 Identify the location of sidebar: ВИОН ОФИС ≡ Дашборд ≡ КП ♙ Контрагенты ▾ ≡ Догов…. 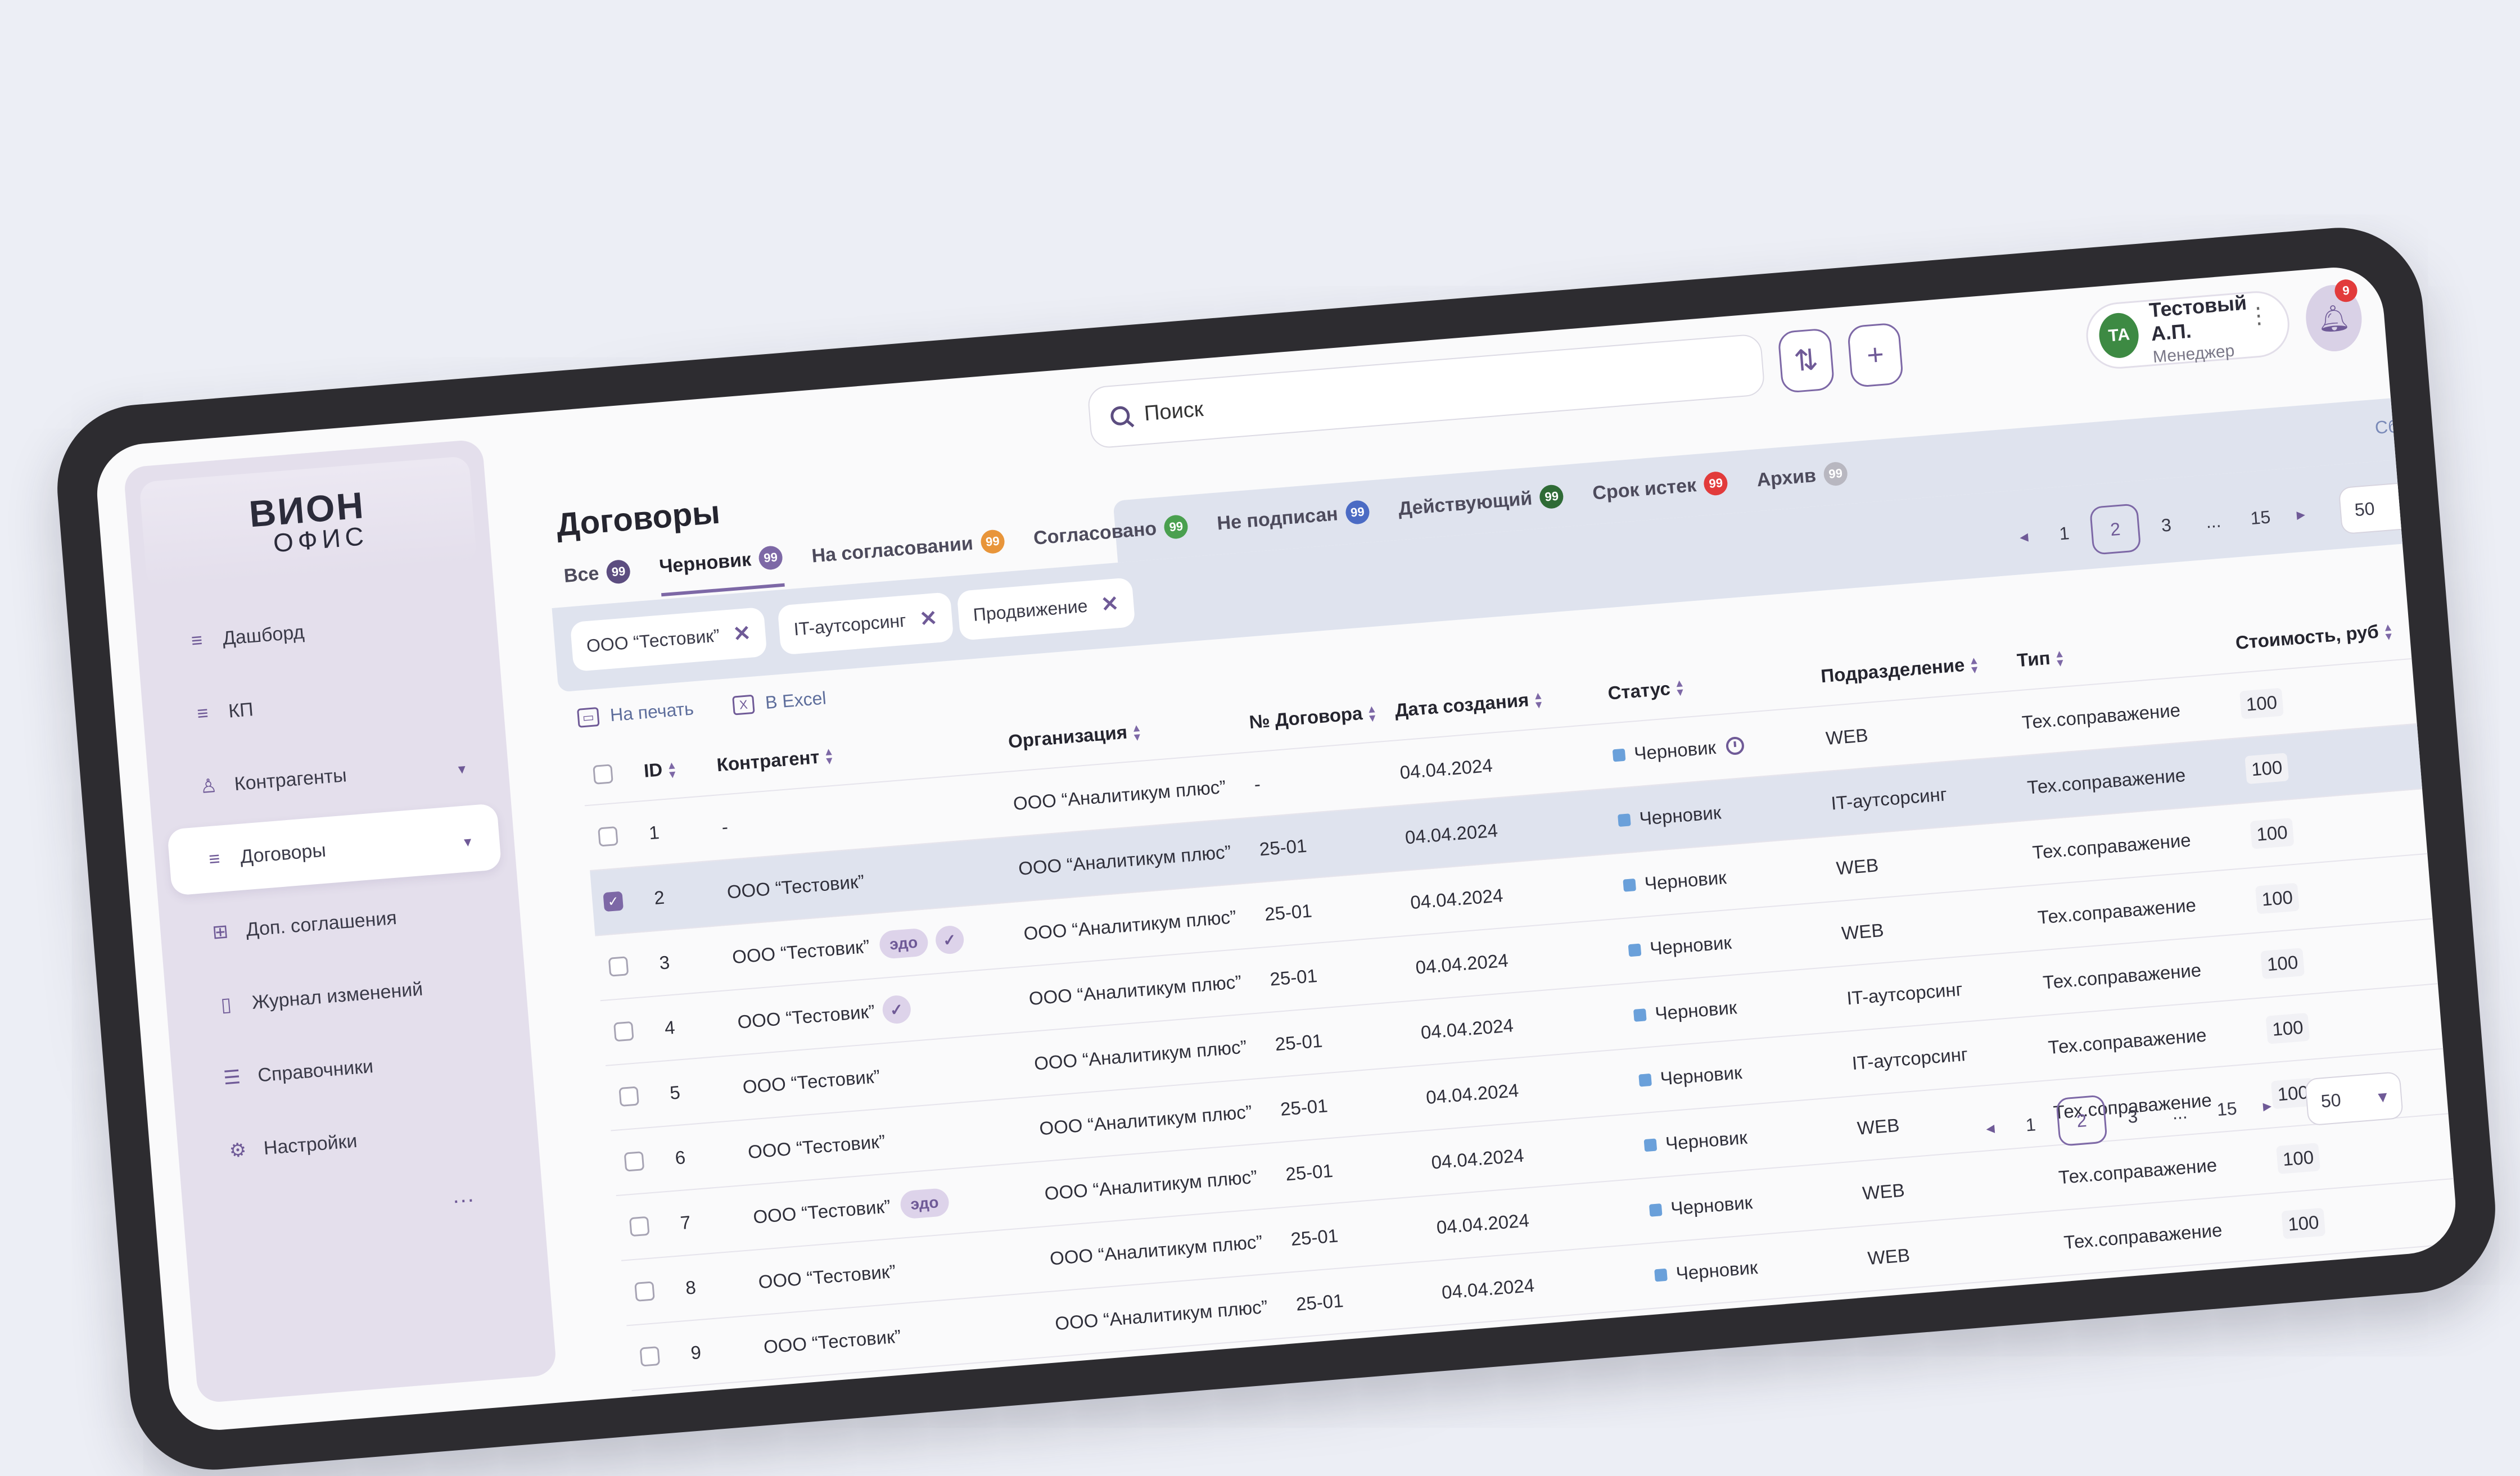
(340, 921).